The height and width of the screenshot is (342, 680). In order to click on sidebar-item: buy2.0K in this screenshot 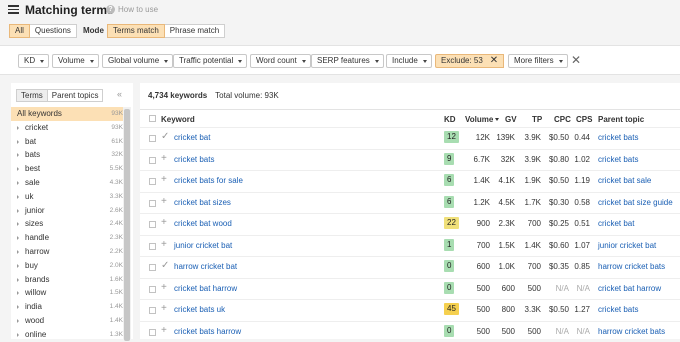, I will do `click(67, 266)`.